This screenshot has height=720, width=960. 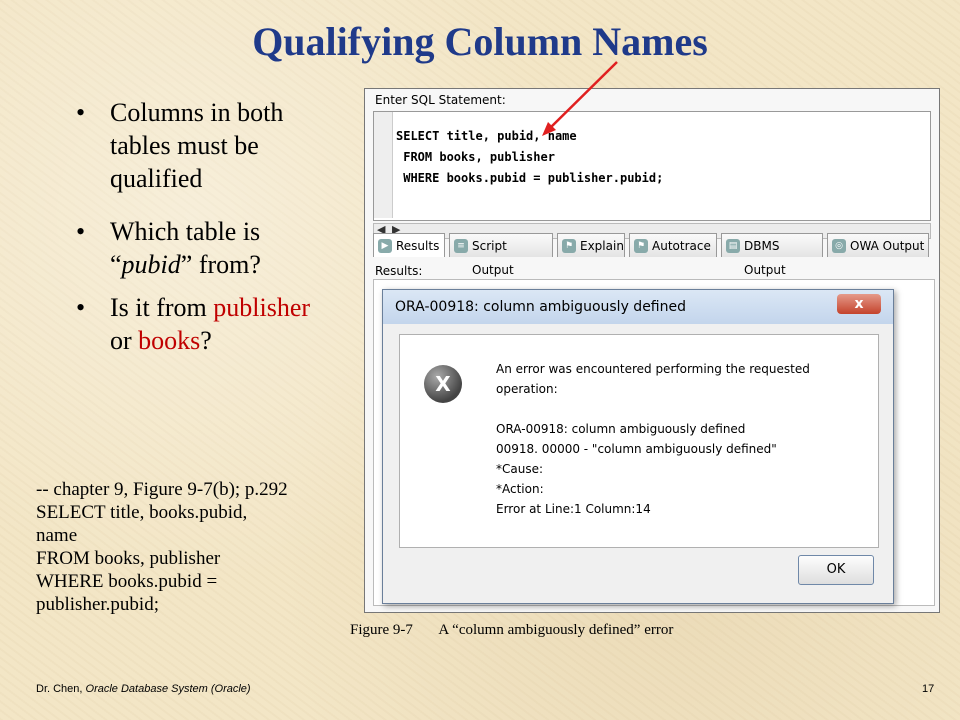 I want to click on explain-icon: ⚑, so click(x=569, y=246).